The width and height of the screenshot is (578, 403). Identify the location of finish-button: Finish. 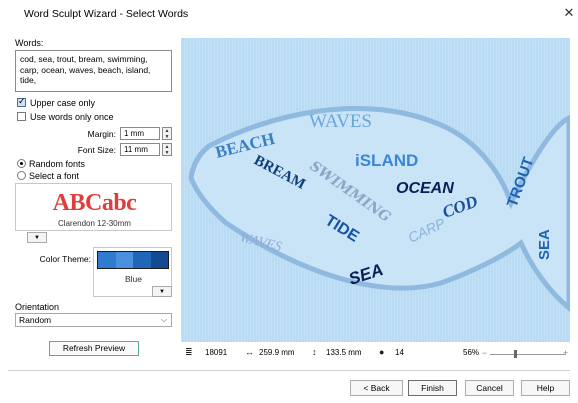
(432, 388).